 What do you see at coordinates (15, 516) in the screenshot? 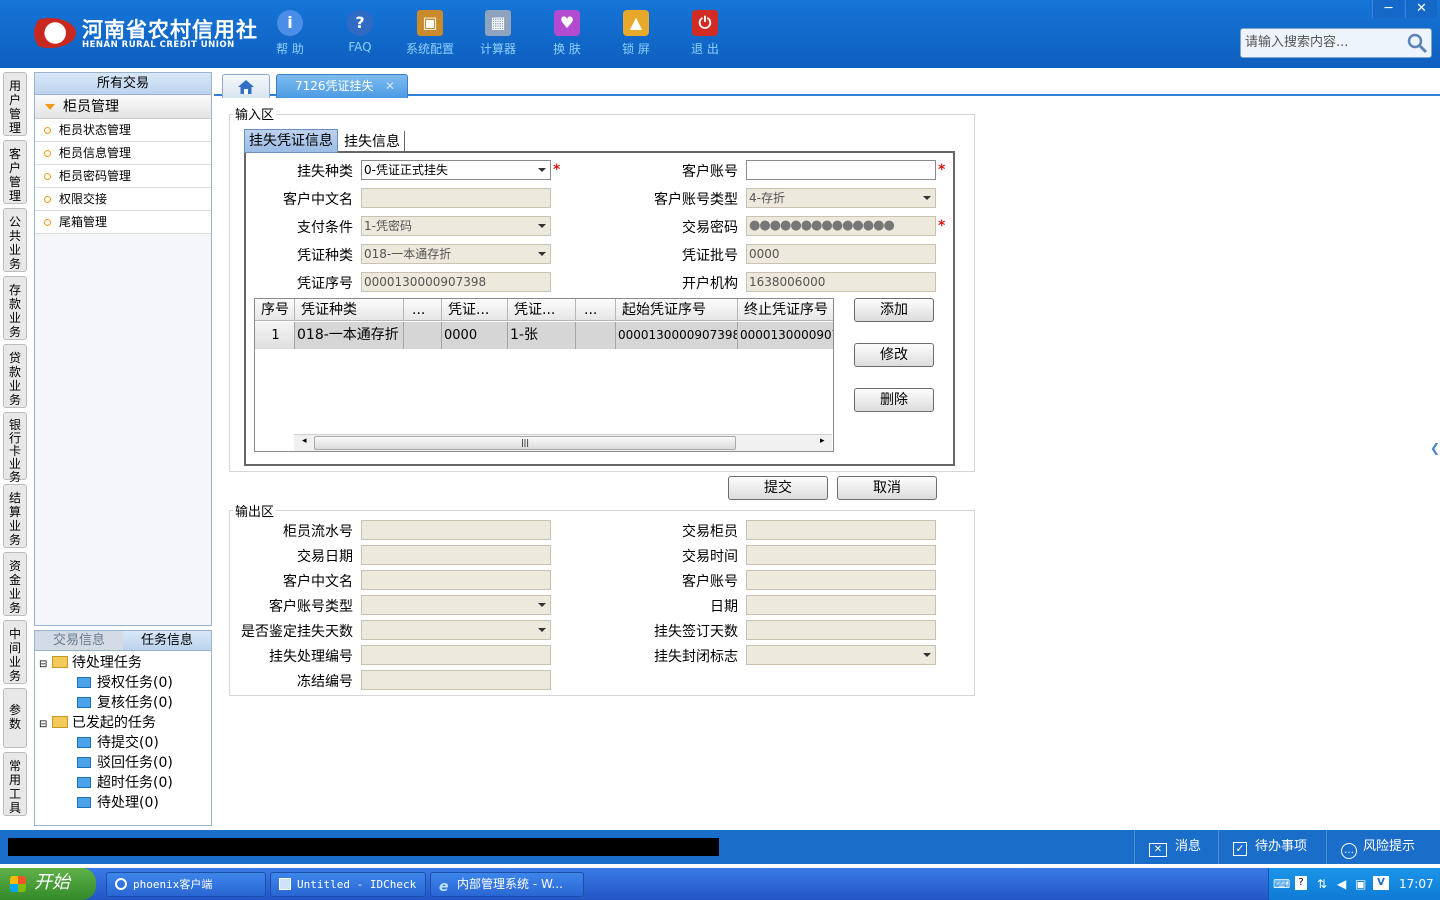
I see `vtab-settlement: 结算业务` at bounding box center [15, 516].